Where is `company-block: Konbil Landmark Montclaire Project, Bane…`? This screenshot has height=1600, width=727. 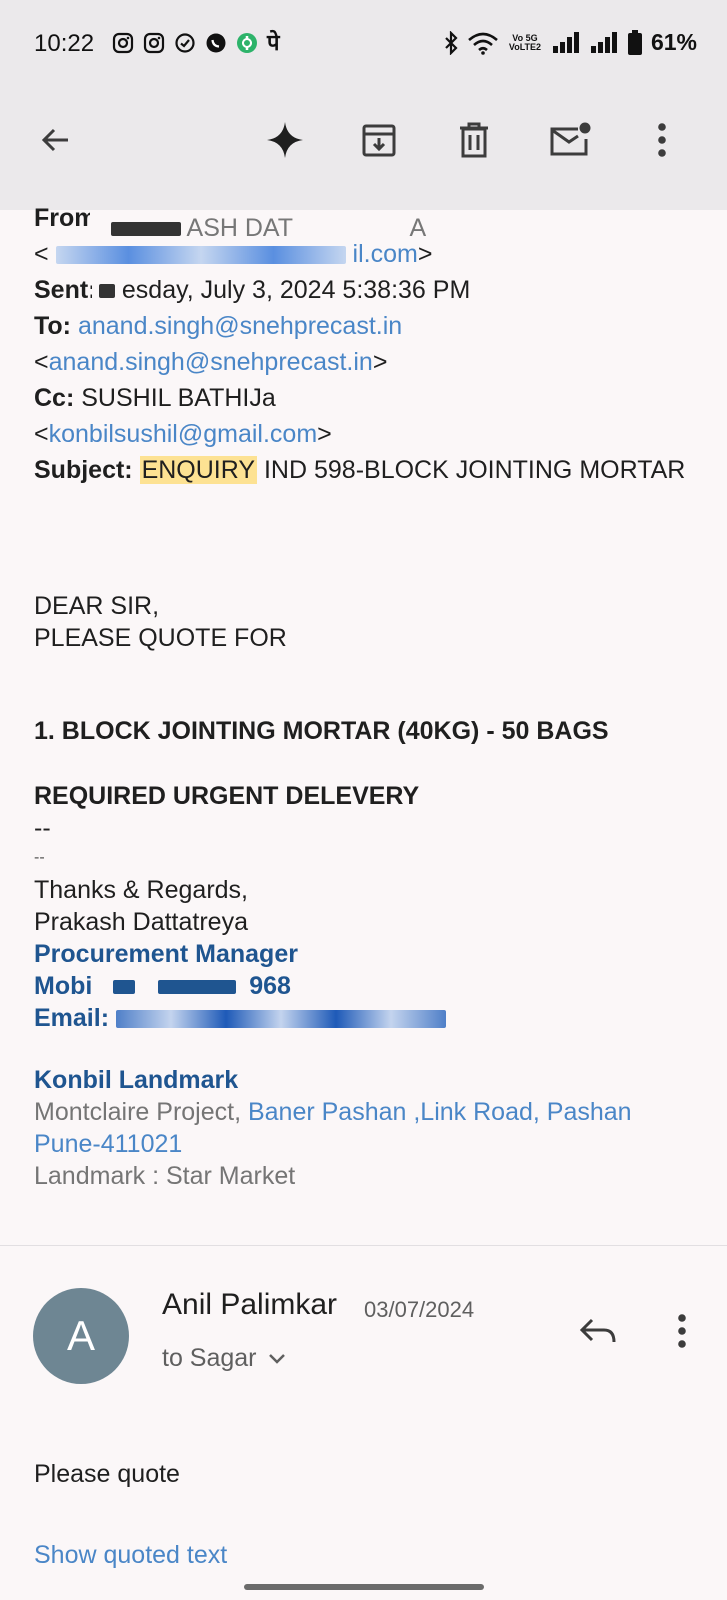
company-block: Konbil Landmark Montclaire Project, Bane… is located at coordinates (369, 1128).